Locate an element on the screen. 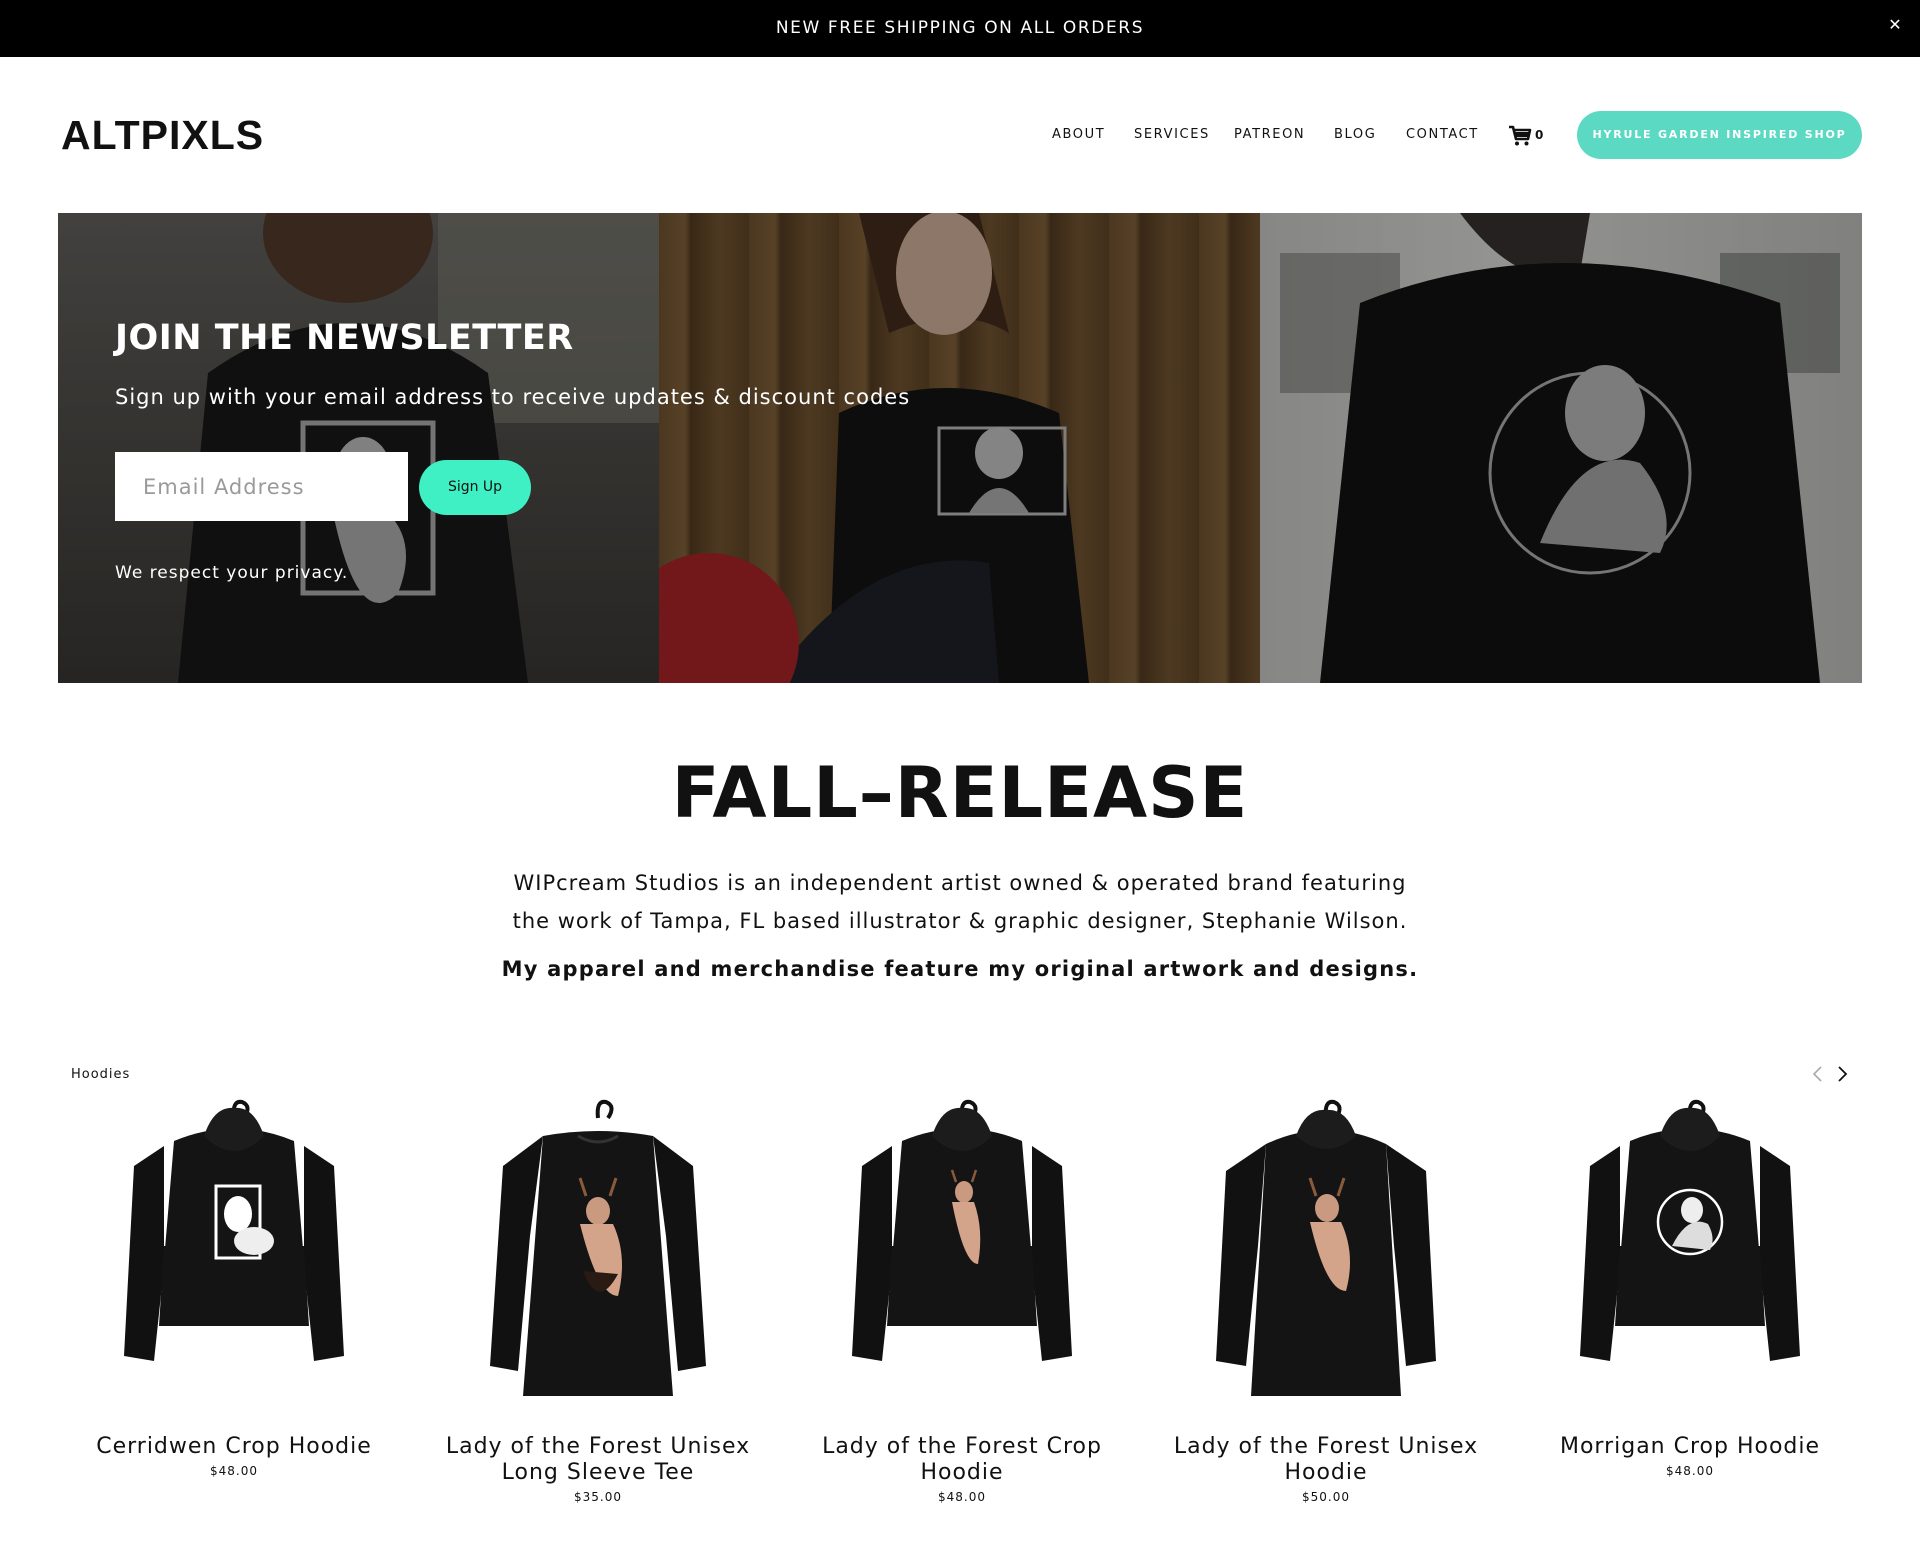 The width and height of the screenshot is (1920, 1564). sign-up-button: Sign Up is located at coordinates (475, 487).